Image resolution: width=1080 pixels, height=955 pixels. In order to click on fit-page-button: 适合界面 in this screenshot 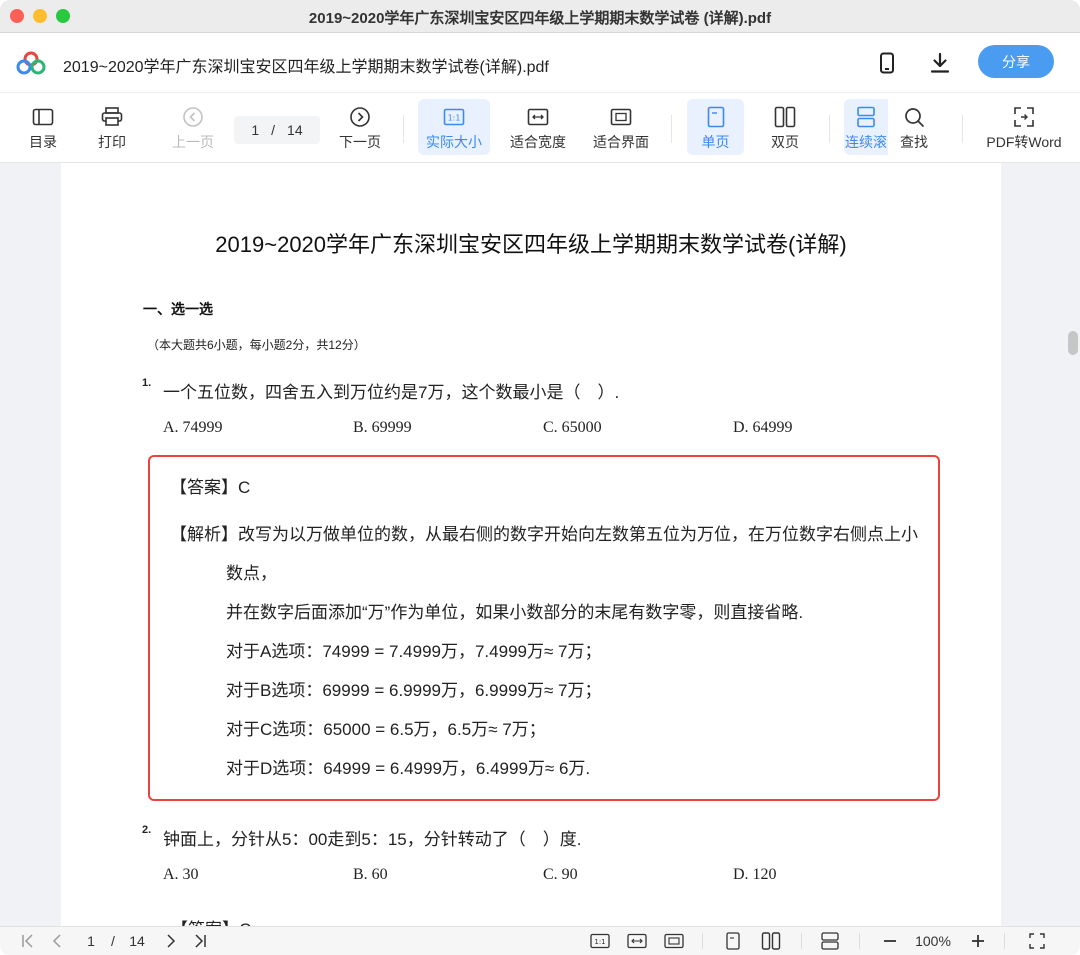, I will do `click(621, 127)`.